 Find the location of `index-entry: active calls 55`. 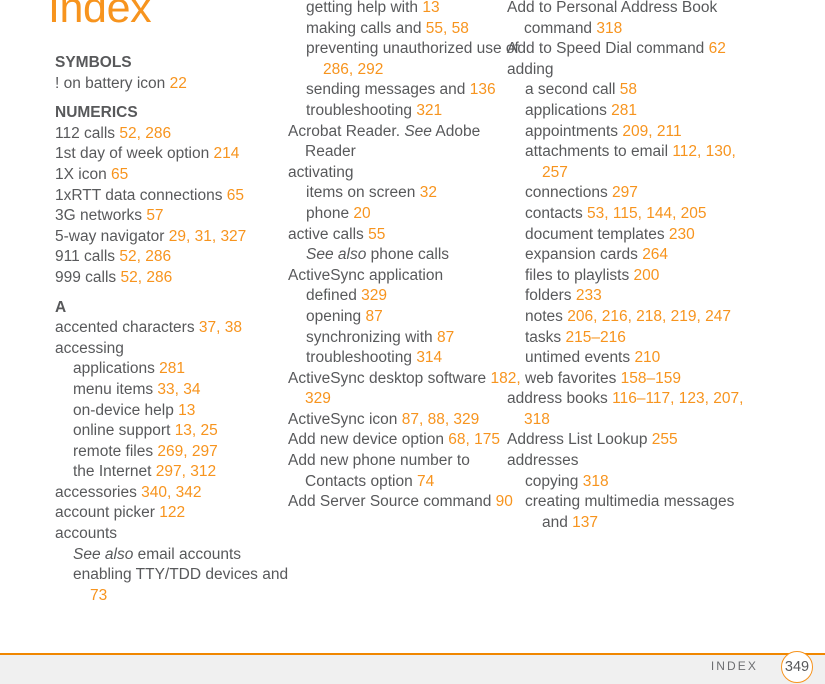

index-entry: active calls 55 is located at coordinates (337, 234).